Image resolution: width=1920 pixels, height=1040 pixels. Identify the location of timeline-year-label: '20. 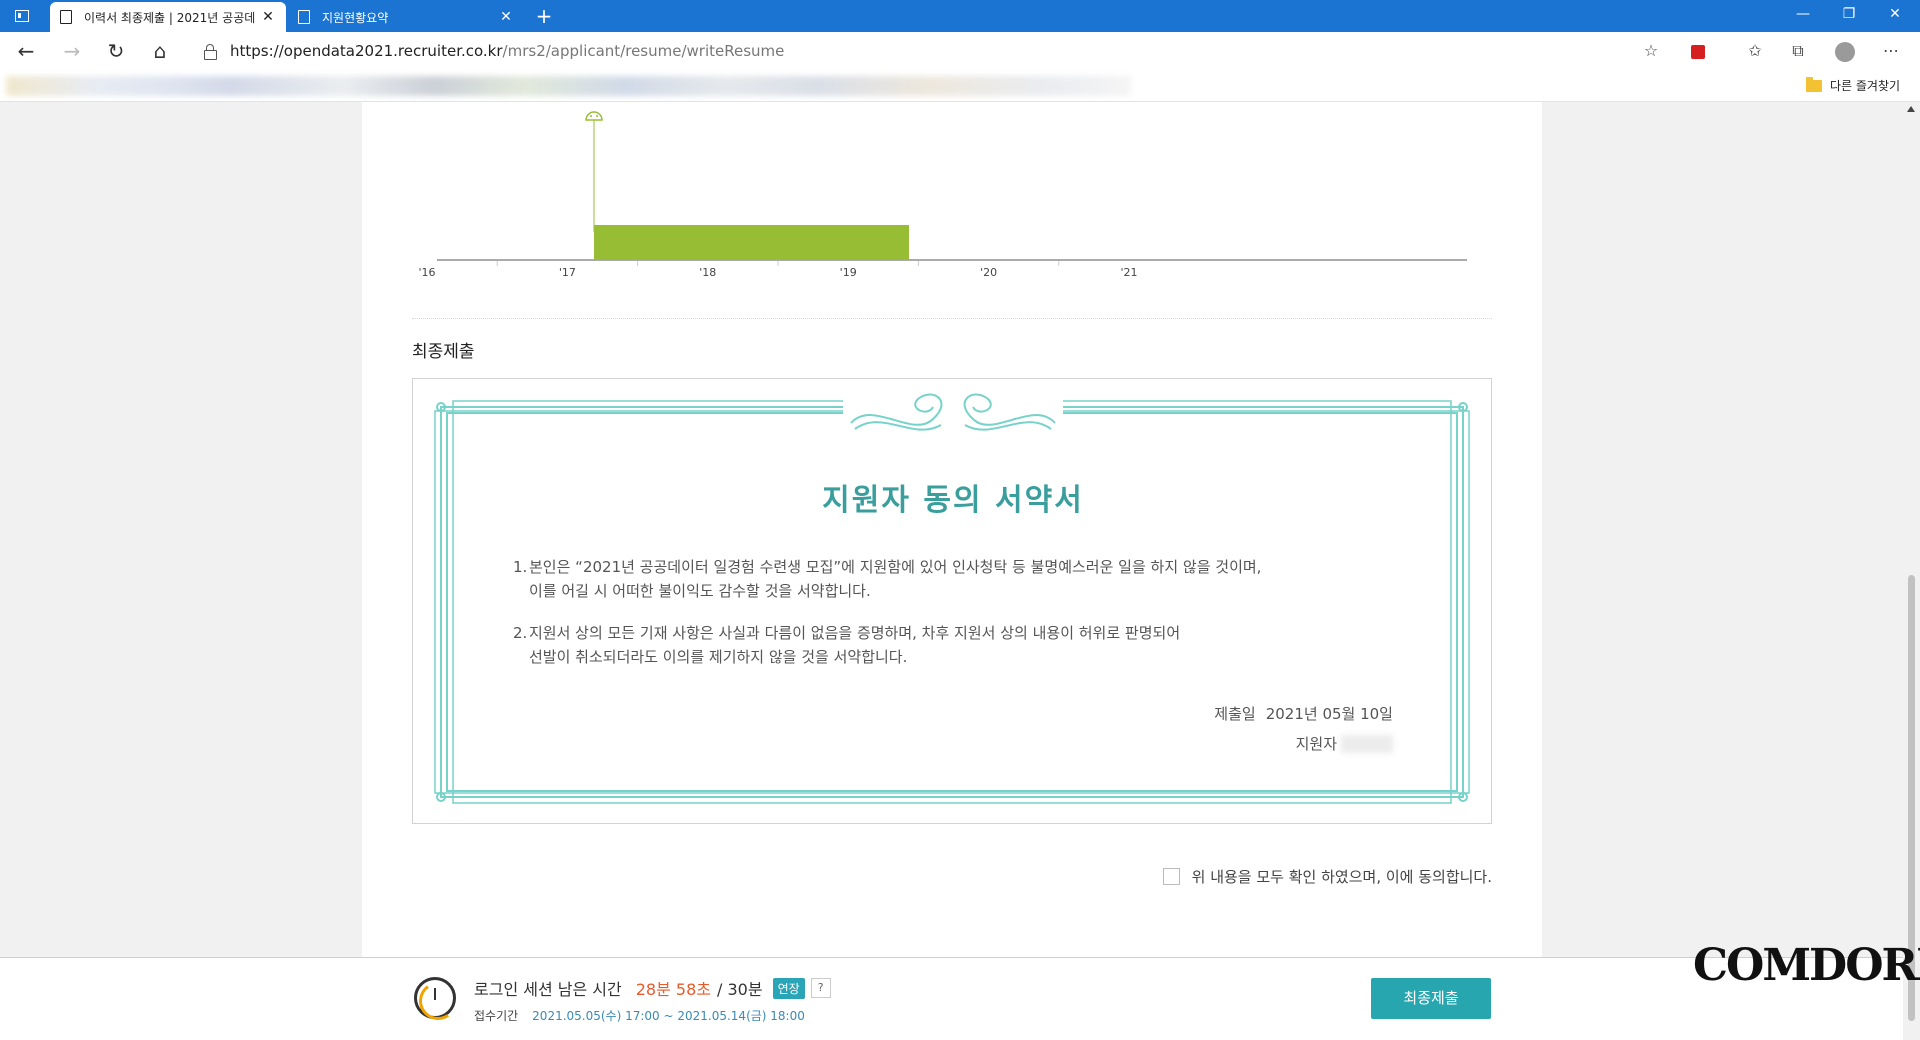
(988, 272).